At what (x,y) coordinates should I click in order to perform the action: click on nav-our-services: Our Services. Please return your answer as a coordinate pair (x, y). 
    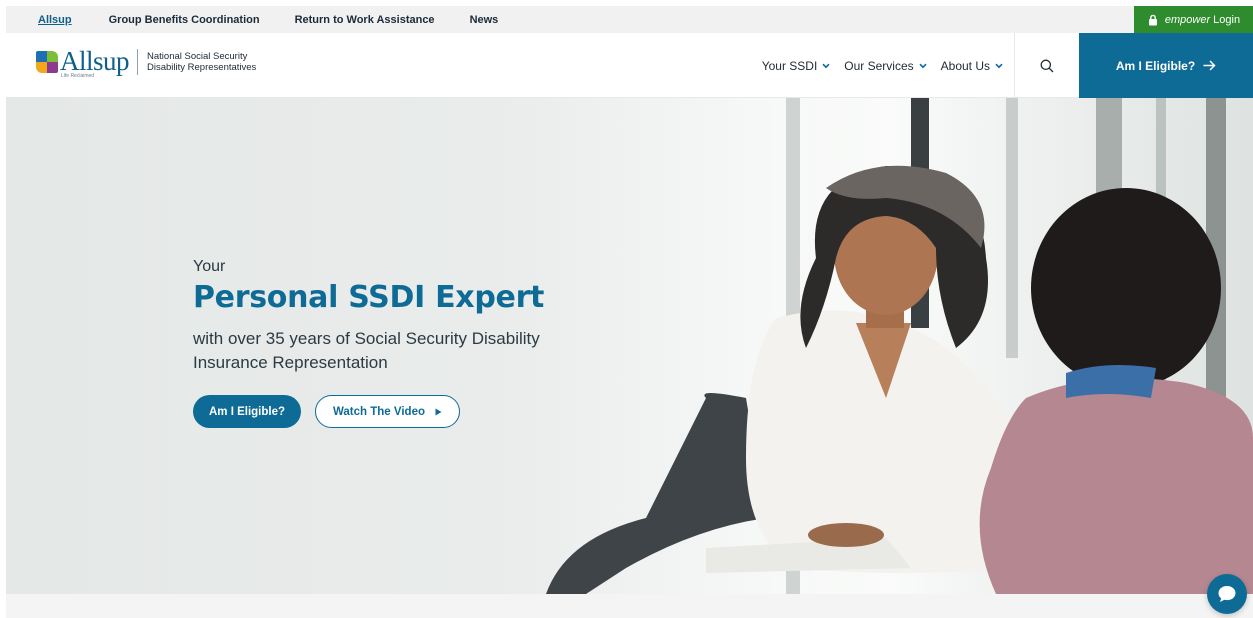
    Looking at the image, I should click on (885, 65).